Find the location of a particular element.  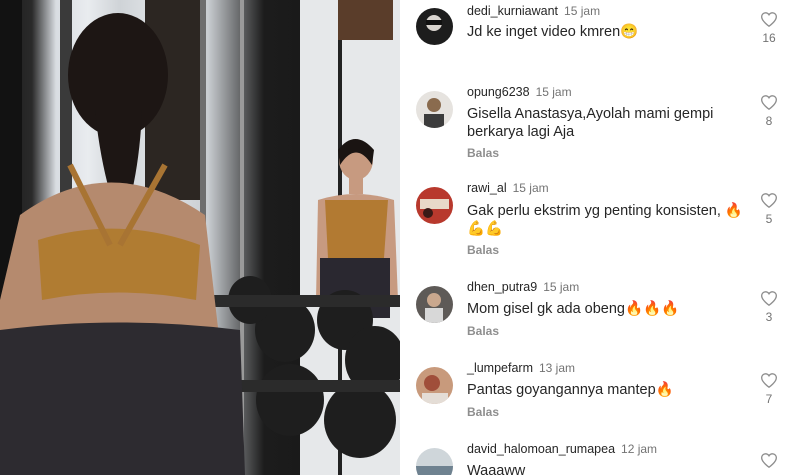

comment-time: 13 jam is located at coordinates (557, 368).